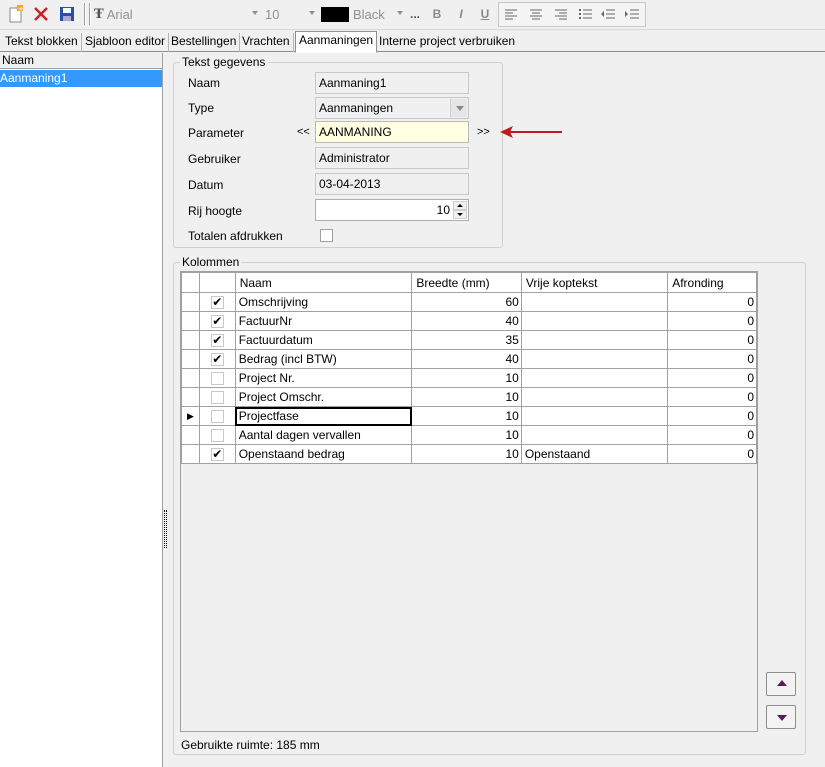 The image size is (825, 767). What do you see at coordinates (781, 717) in the screenshot?
I see `move-down-button` at bounding box center [781, 717].